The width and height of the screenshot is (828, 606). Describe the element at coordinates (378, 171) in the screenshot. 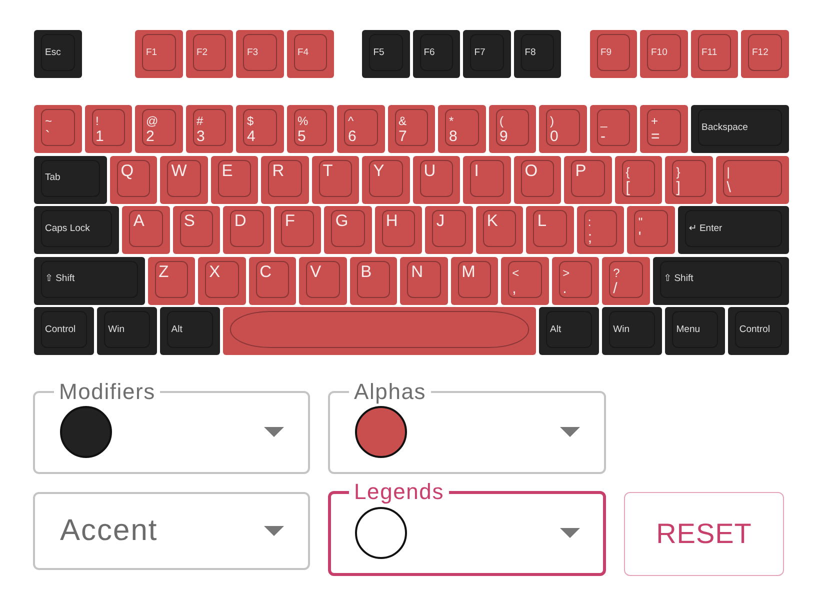

I see `key-legend: Y` at that location.